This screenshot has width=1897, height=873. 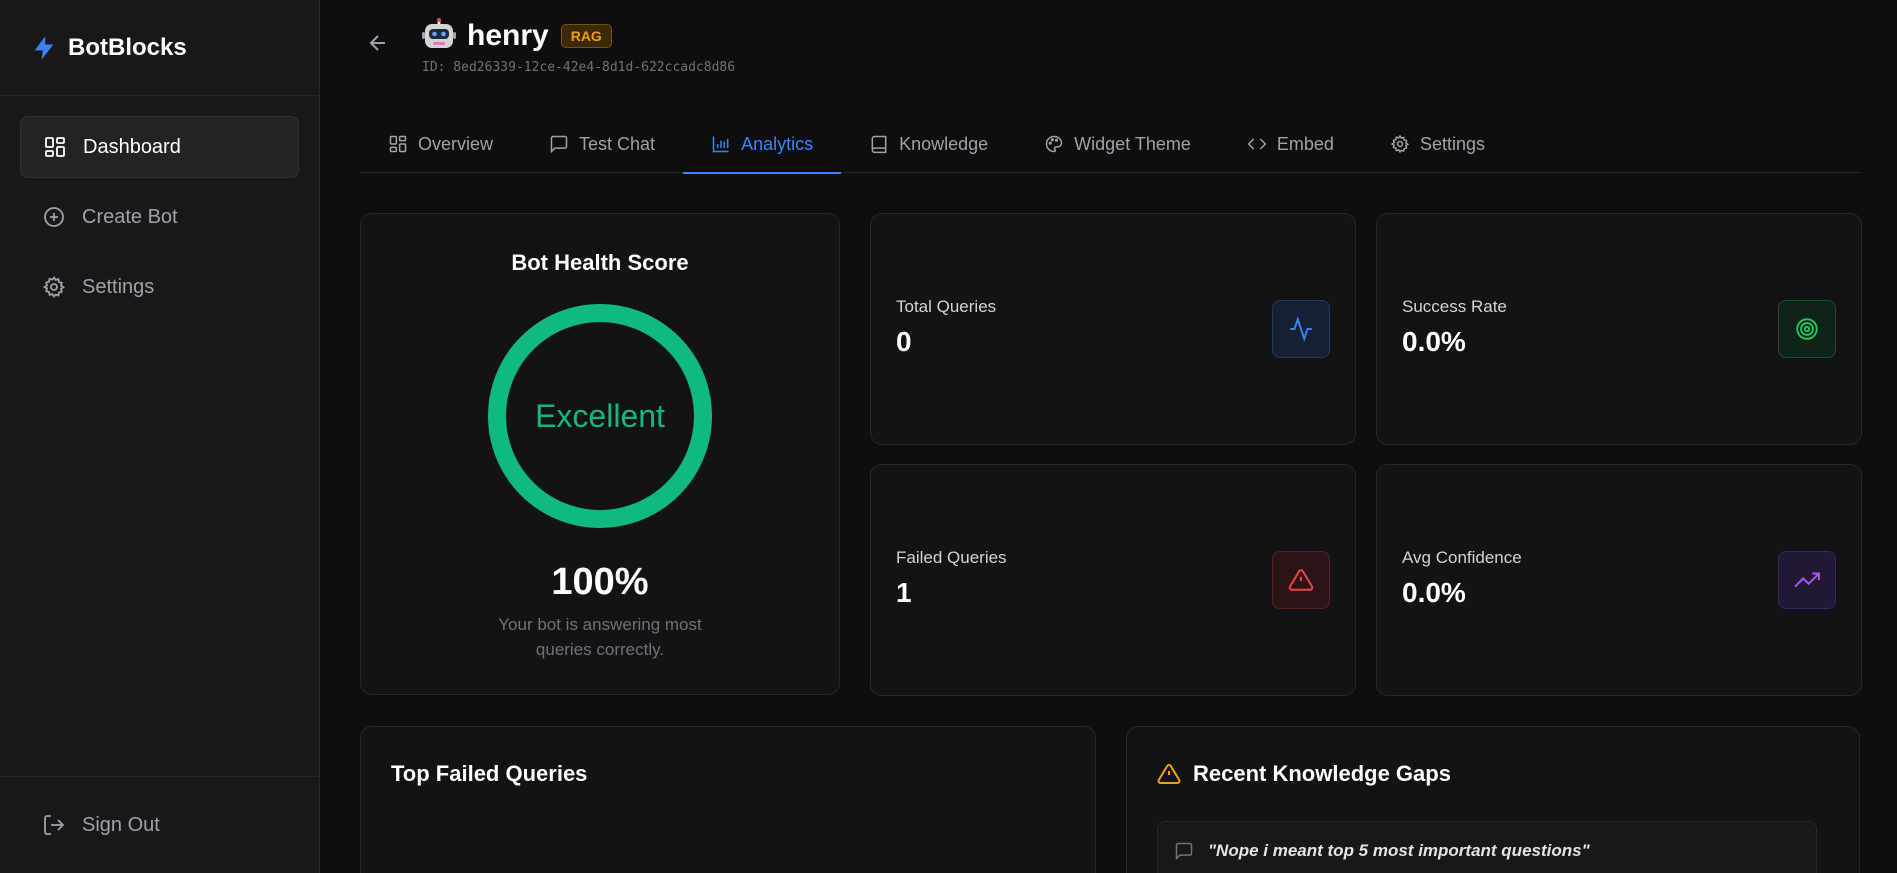 I want to click on tab-label: Widget Theme, so click(x=1132, y=143).